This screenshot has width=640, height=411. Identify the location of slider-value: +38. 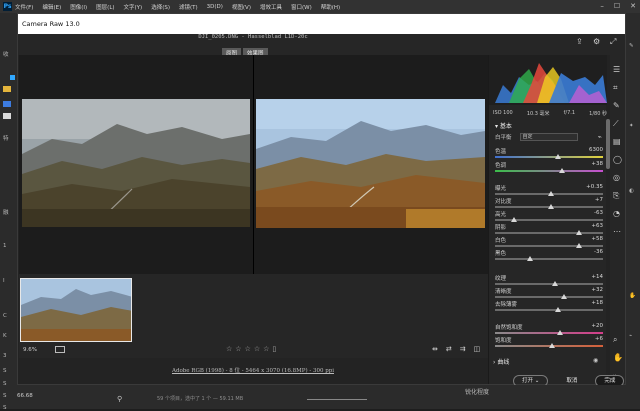
(597, 164).